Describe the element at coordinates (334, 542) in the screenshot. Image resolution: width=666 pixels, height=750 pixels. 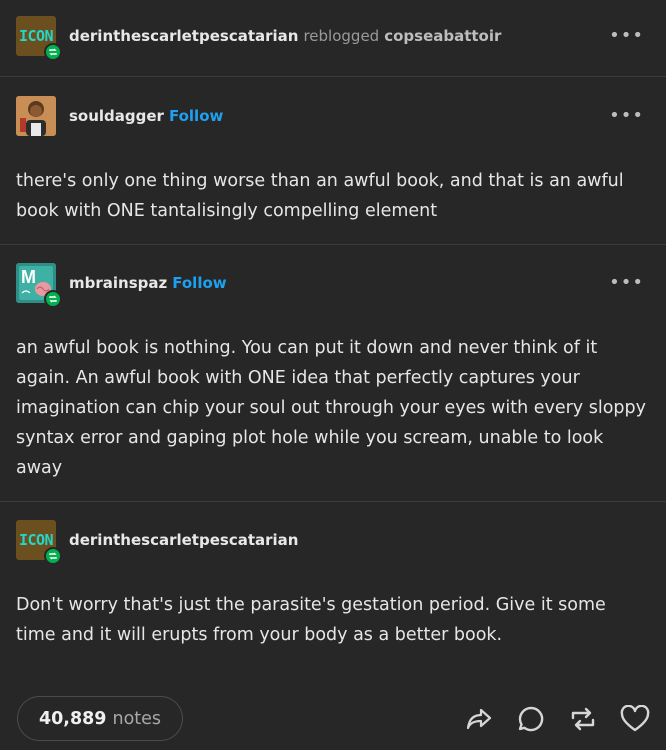
I see `post-header: ICON derinthescarletpescatarian` at that location.